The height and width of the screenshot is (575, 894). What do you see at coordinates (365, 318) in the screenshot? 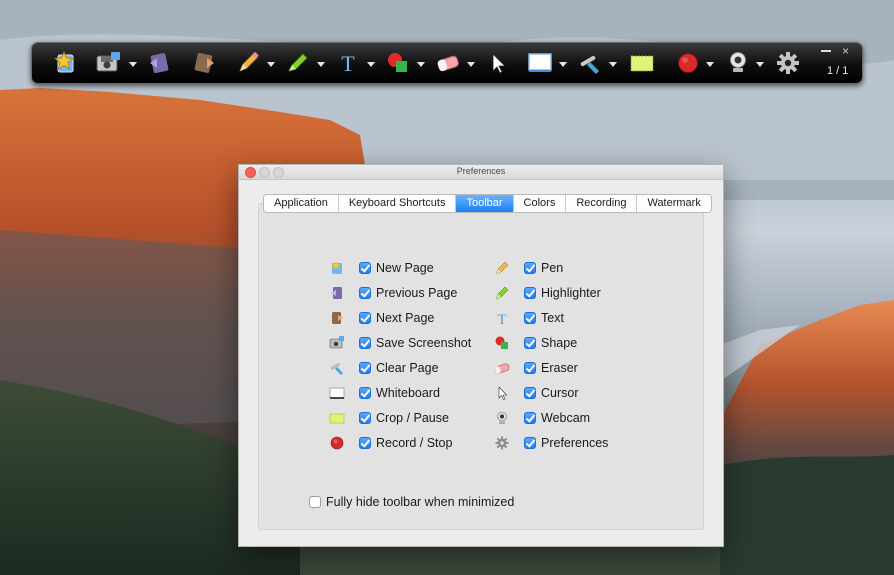
I see `next-page-checkbox` at bounding box center [365, 318].